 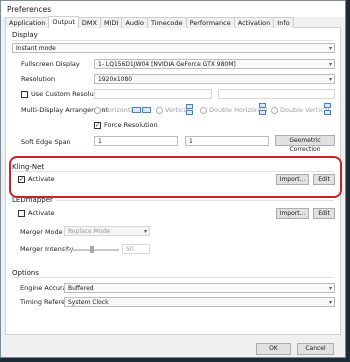 What do you see at coordinates (46, 142) in the screenshot?
I see `soft-edge-label: Soft Edge Span` at bounding box center [46, 142].